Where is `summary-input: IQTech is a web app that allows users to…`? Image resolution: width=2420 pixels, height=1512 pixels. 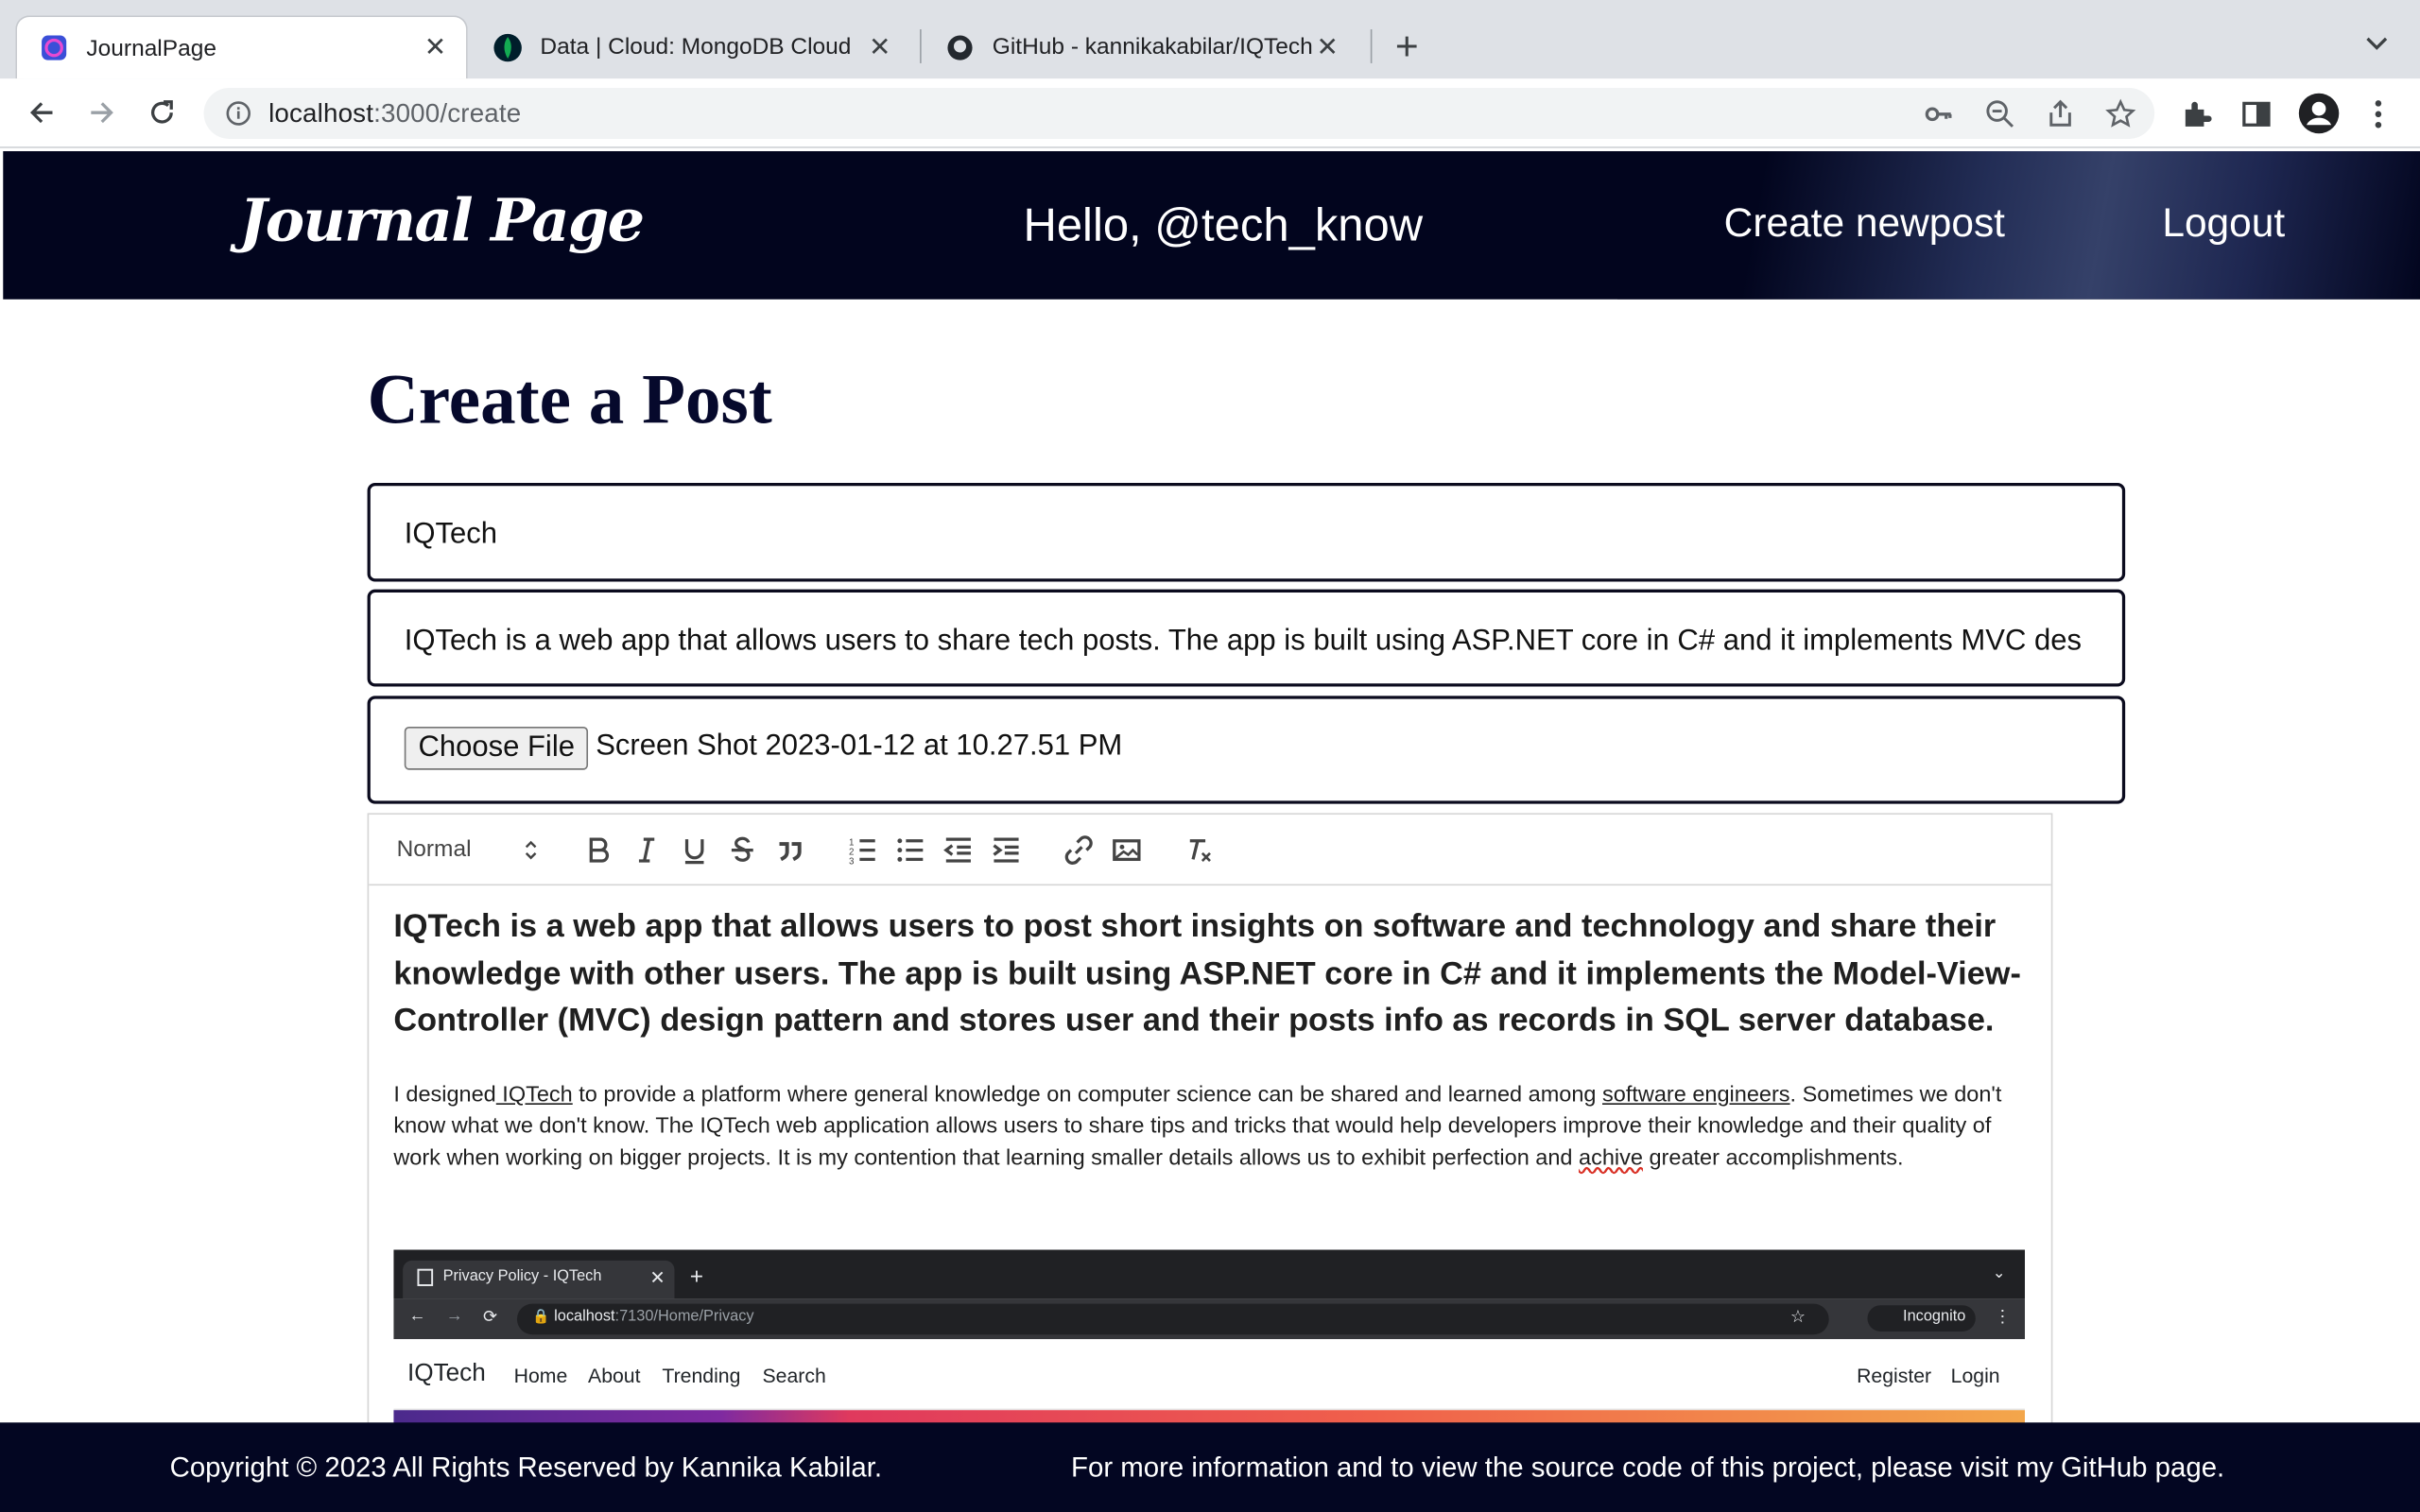 summary-input: IQTech is a web app that allows users to… is located at coordinates (1246, 638).